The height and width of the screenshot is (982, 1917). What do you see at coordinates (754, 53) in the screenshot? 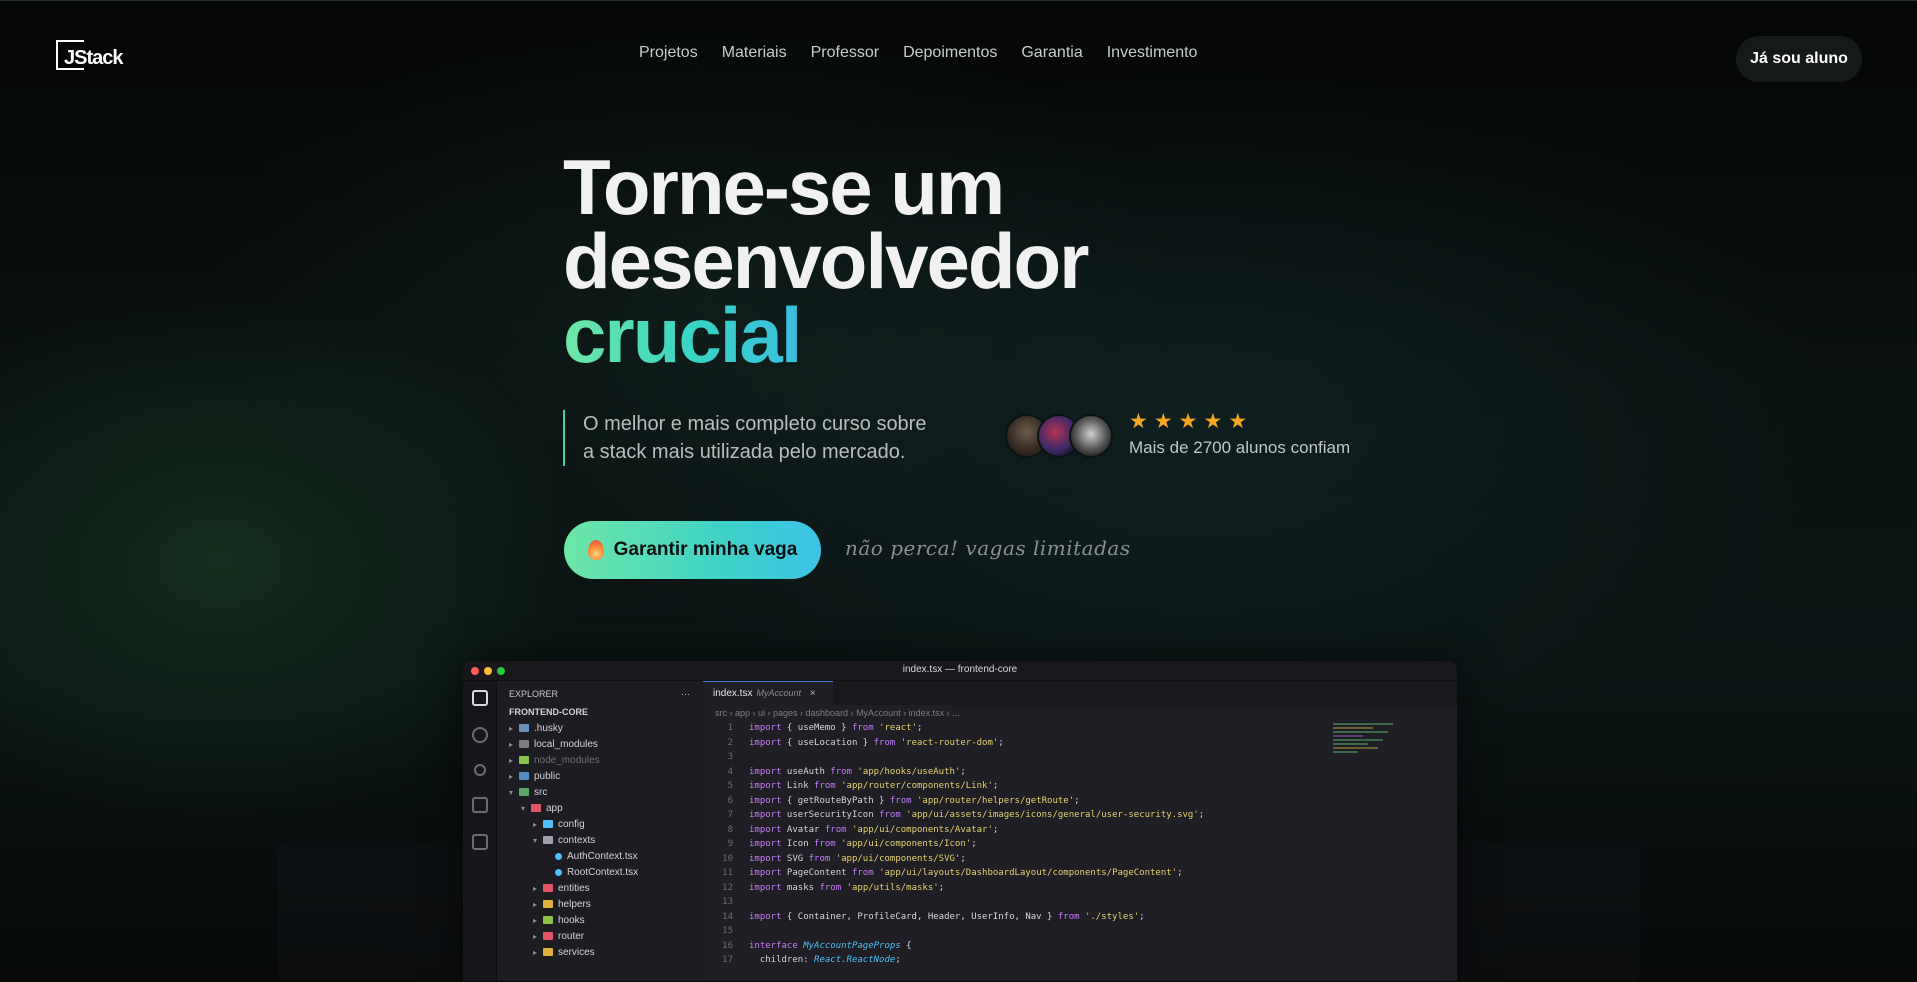
I see `nav-link-materiais: Materiais` at bounding box center [754, 53].